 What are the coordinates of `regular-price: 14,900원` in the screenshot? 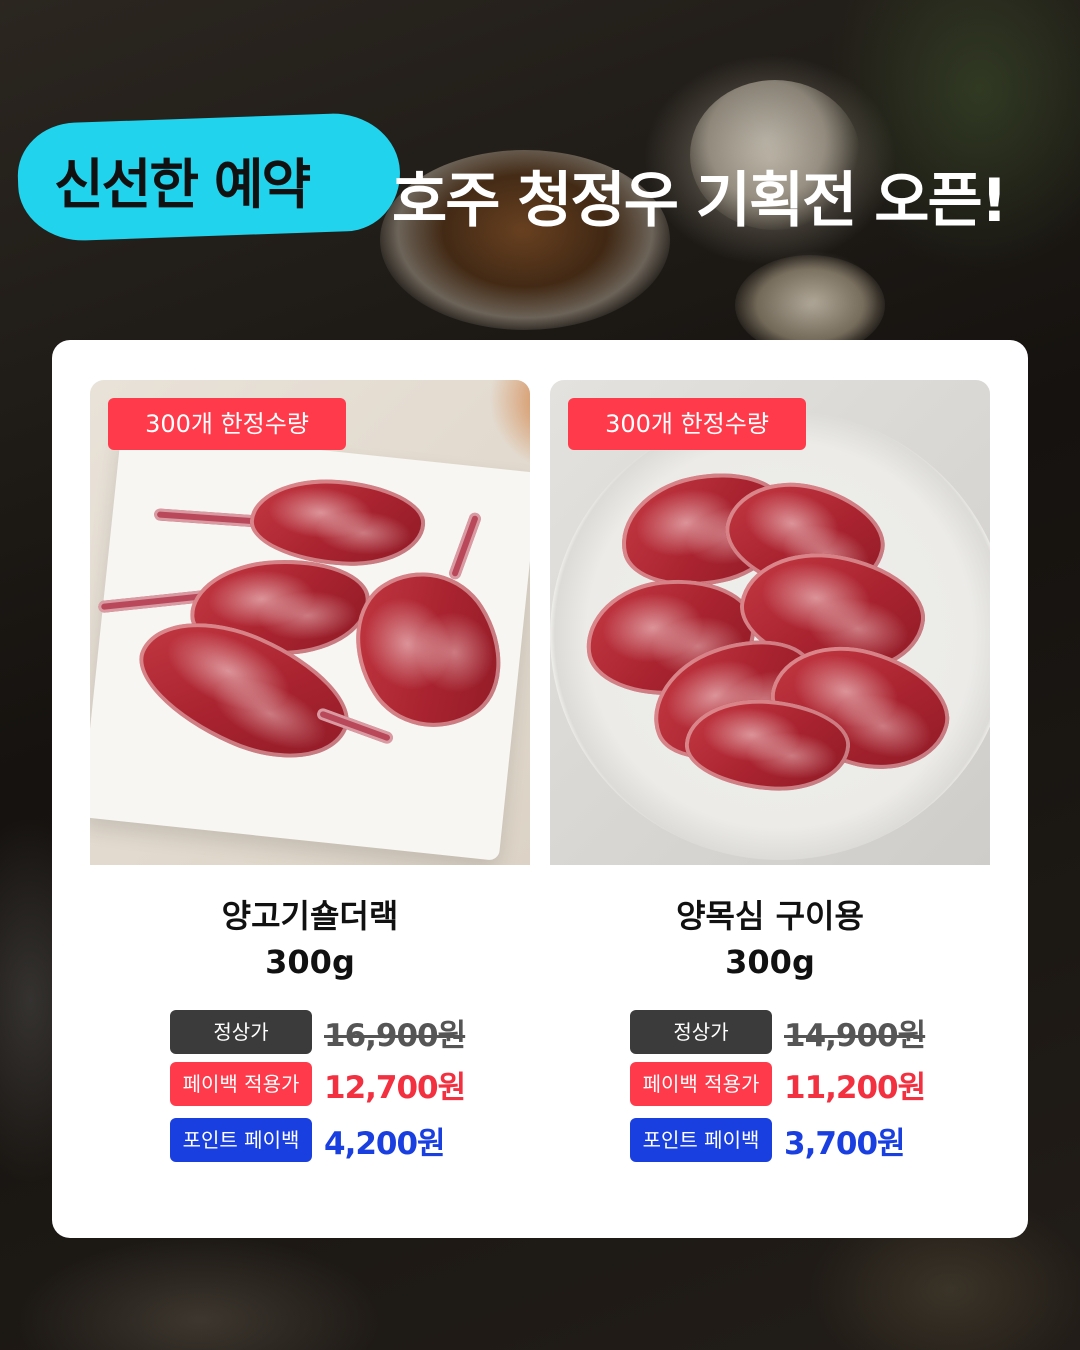 It's located at (855, 1035).